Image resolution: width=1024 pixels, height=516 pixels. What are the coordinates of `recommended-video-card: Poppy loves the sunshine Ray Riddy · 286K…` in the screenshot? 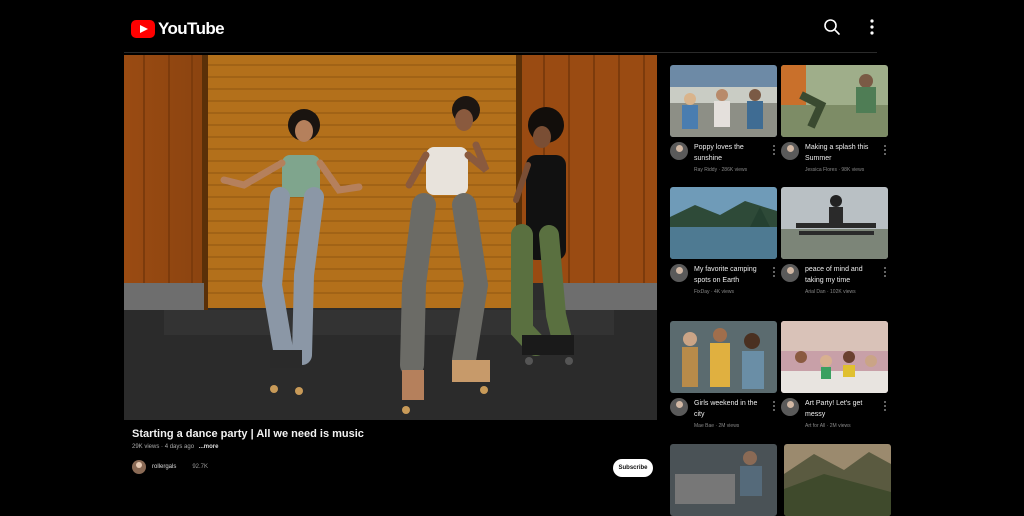 It's located at (723, 123).